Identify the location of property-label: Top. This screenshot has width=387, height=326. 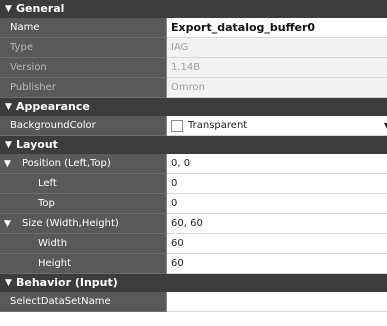
(83, 204).